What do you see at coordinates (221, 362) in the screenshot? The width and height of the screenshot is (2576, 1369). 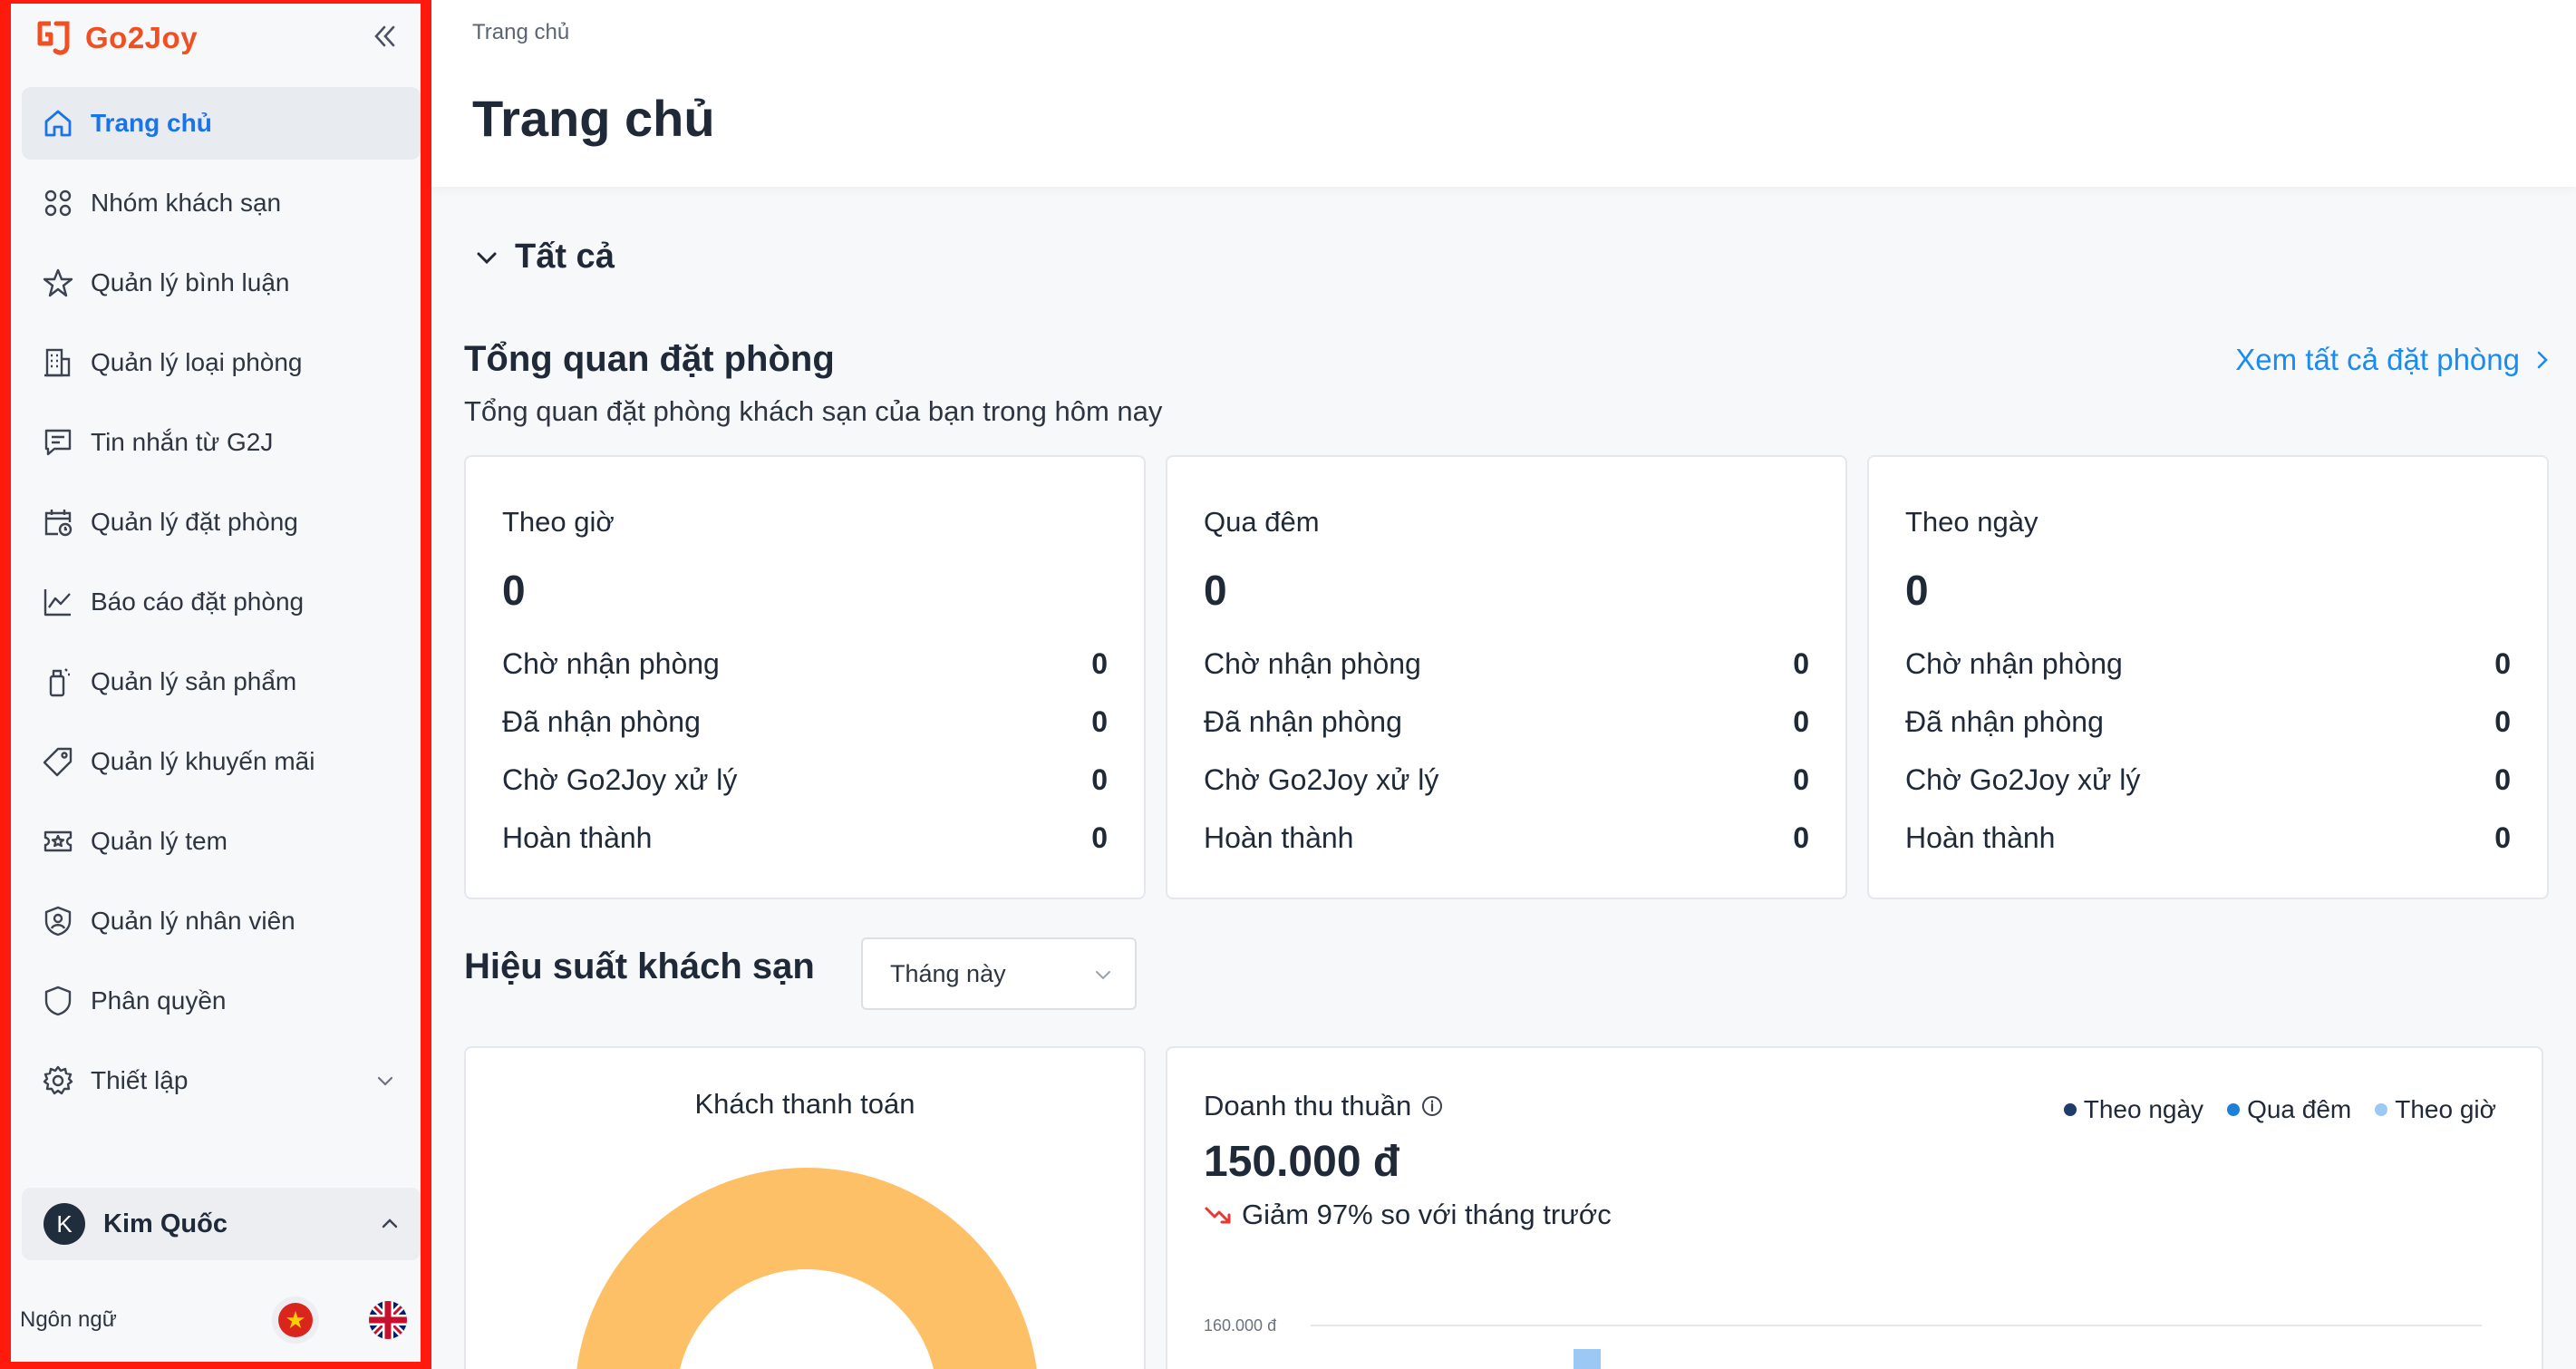 I see `sidebar-item-room-types: Quản lý loại phòng` at bounding box center [221, 362].